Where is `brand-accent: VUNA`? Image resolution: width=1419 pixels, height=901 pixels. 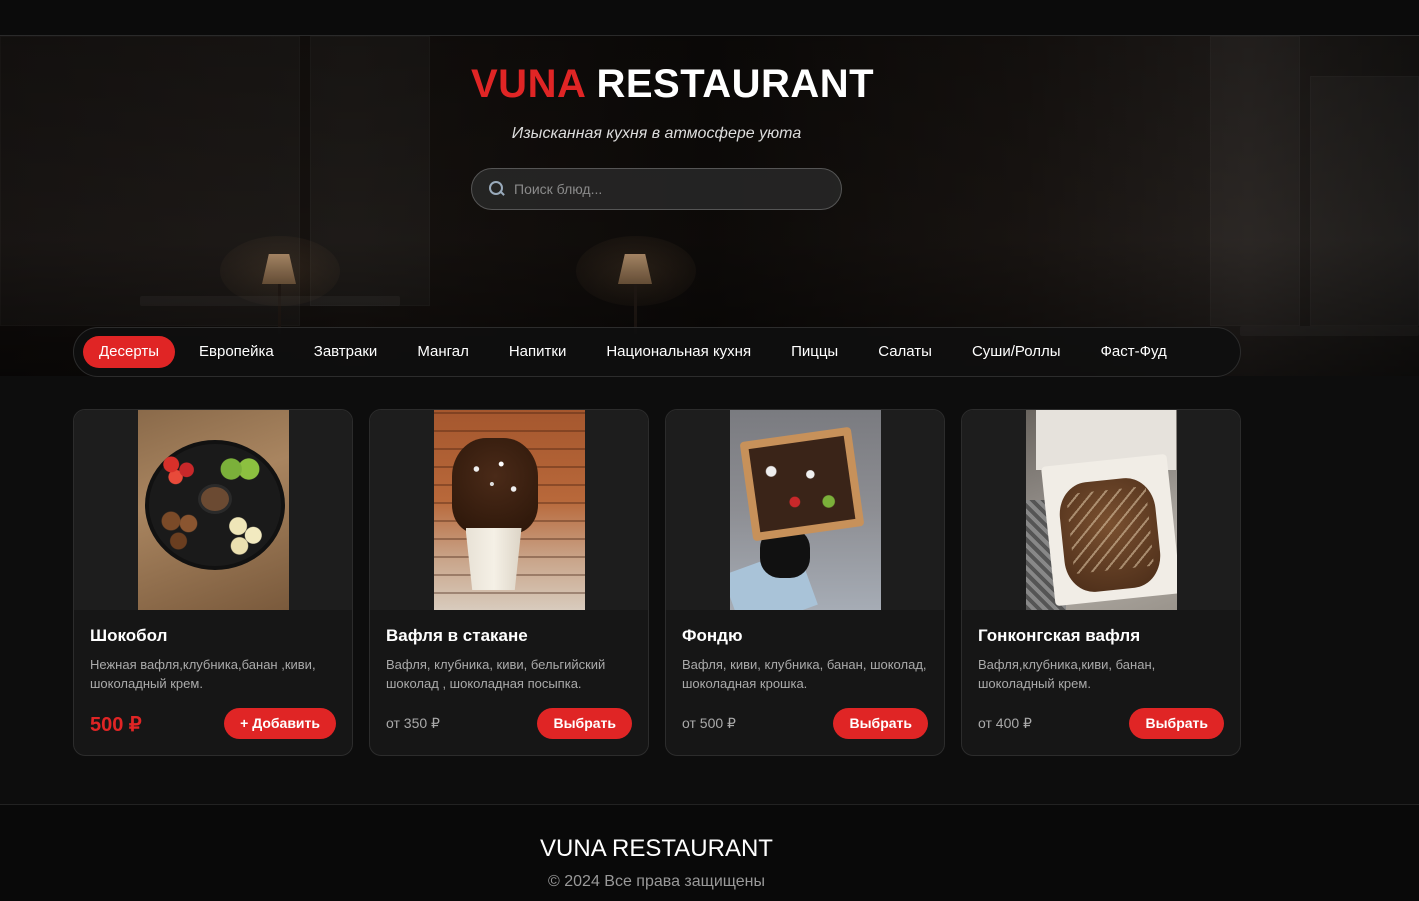 brand-accent: VUNA is located at coordinates (528, 84).